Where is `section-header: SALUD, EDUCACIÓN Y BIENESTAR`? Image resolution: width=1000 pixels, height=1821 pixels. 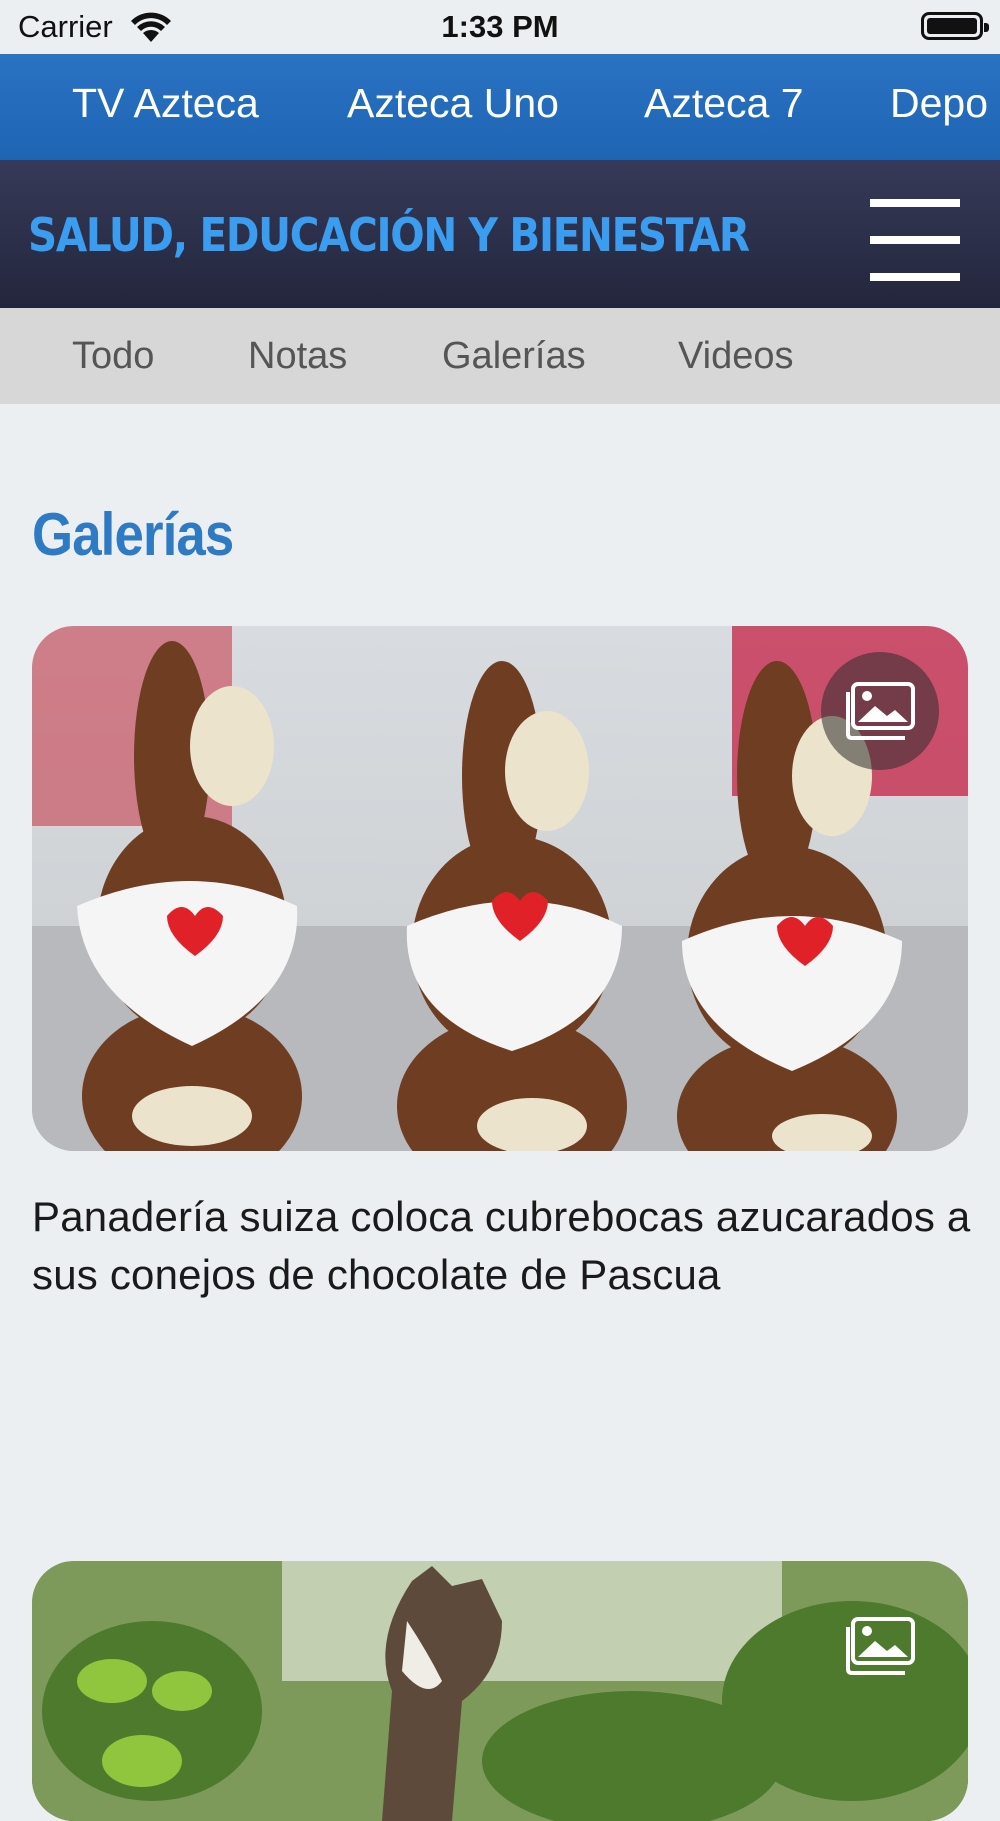 section-header: SALUD, EDUCACIÓN Y BIENESTAR is located at coordinates (500, 234).